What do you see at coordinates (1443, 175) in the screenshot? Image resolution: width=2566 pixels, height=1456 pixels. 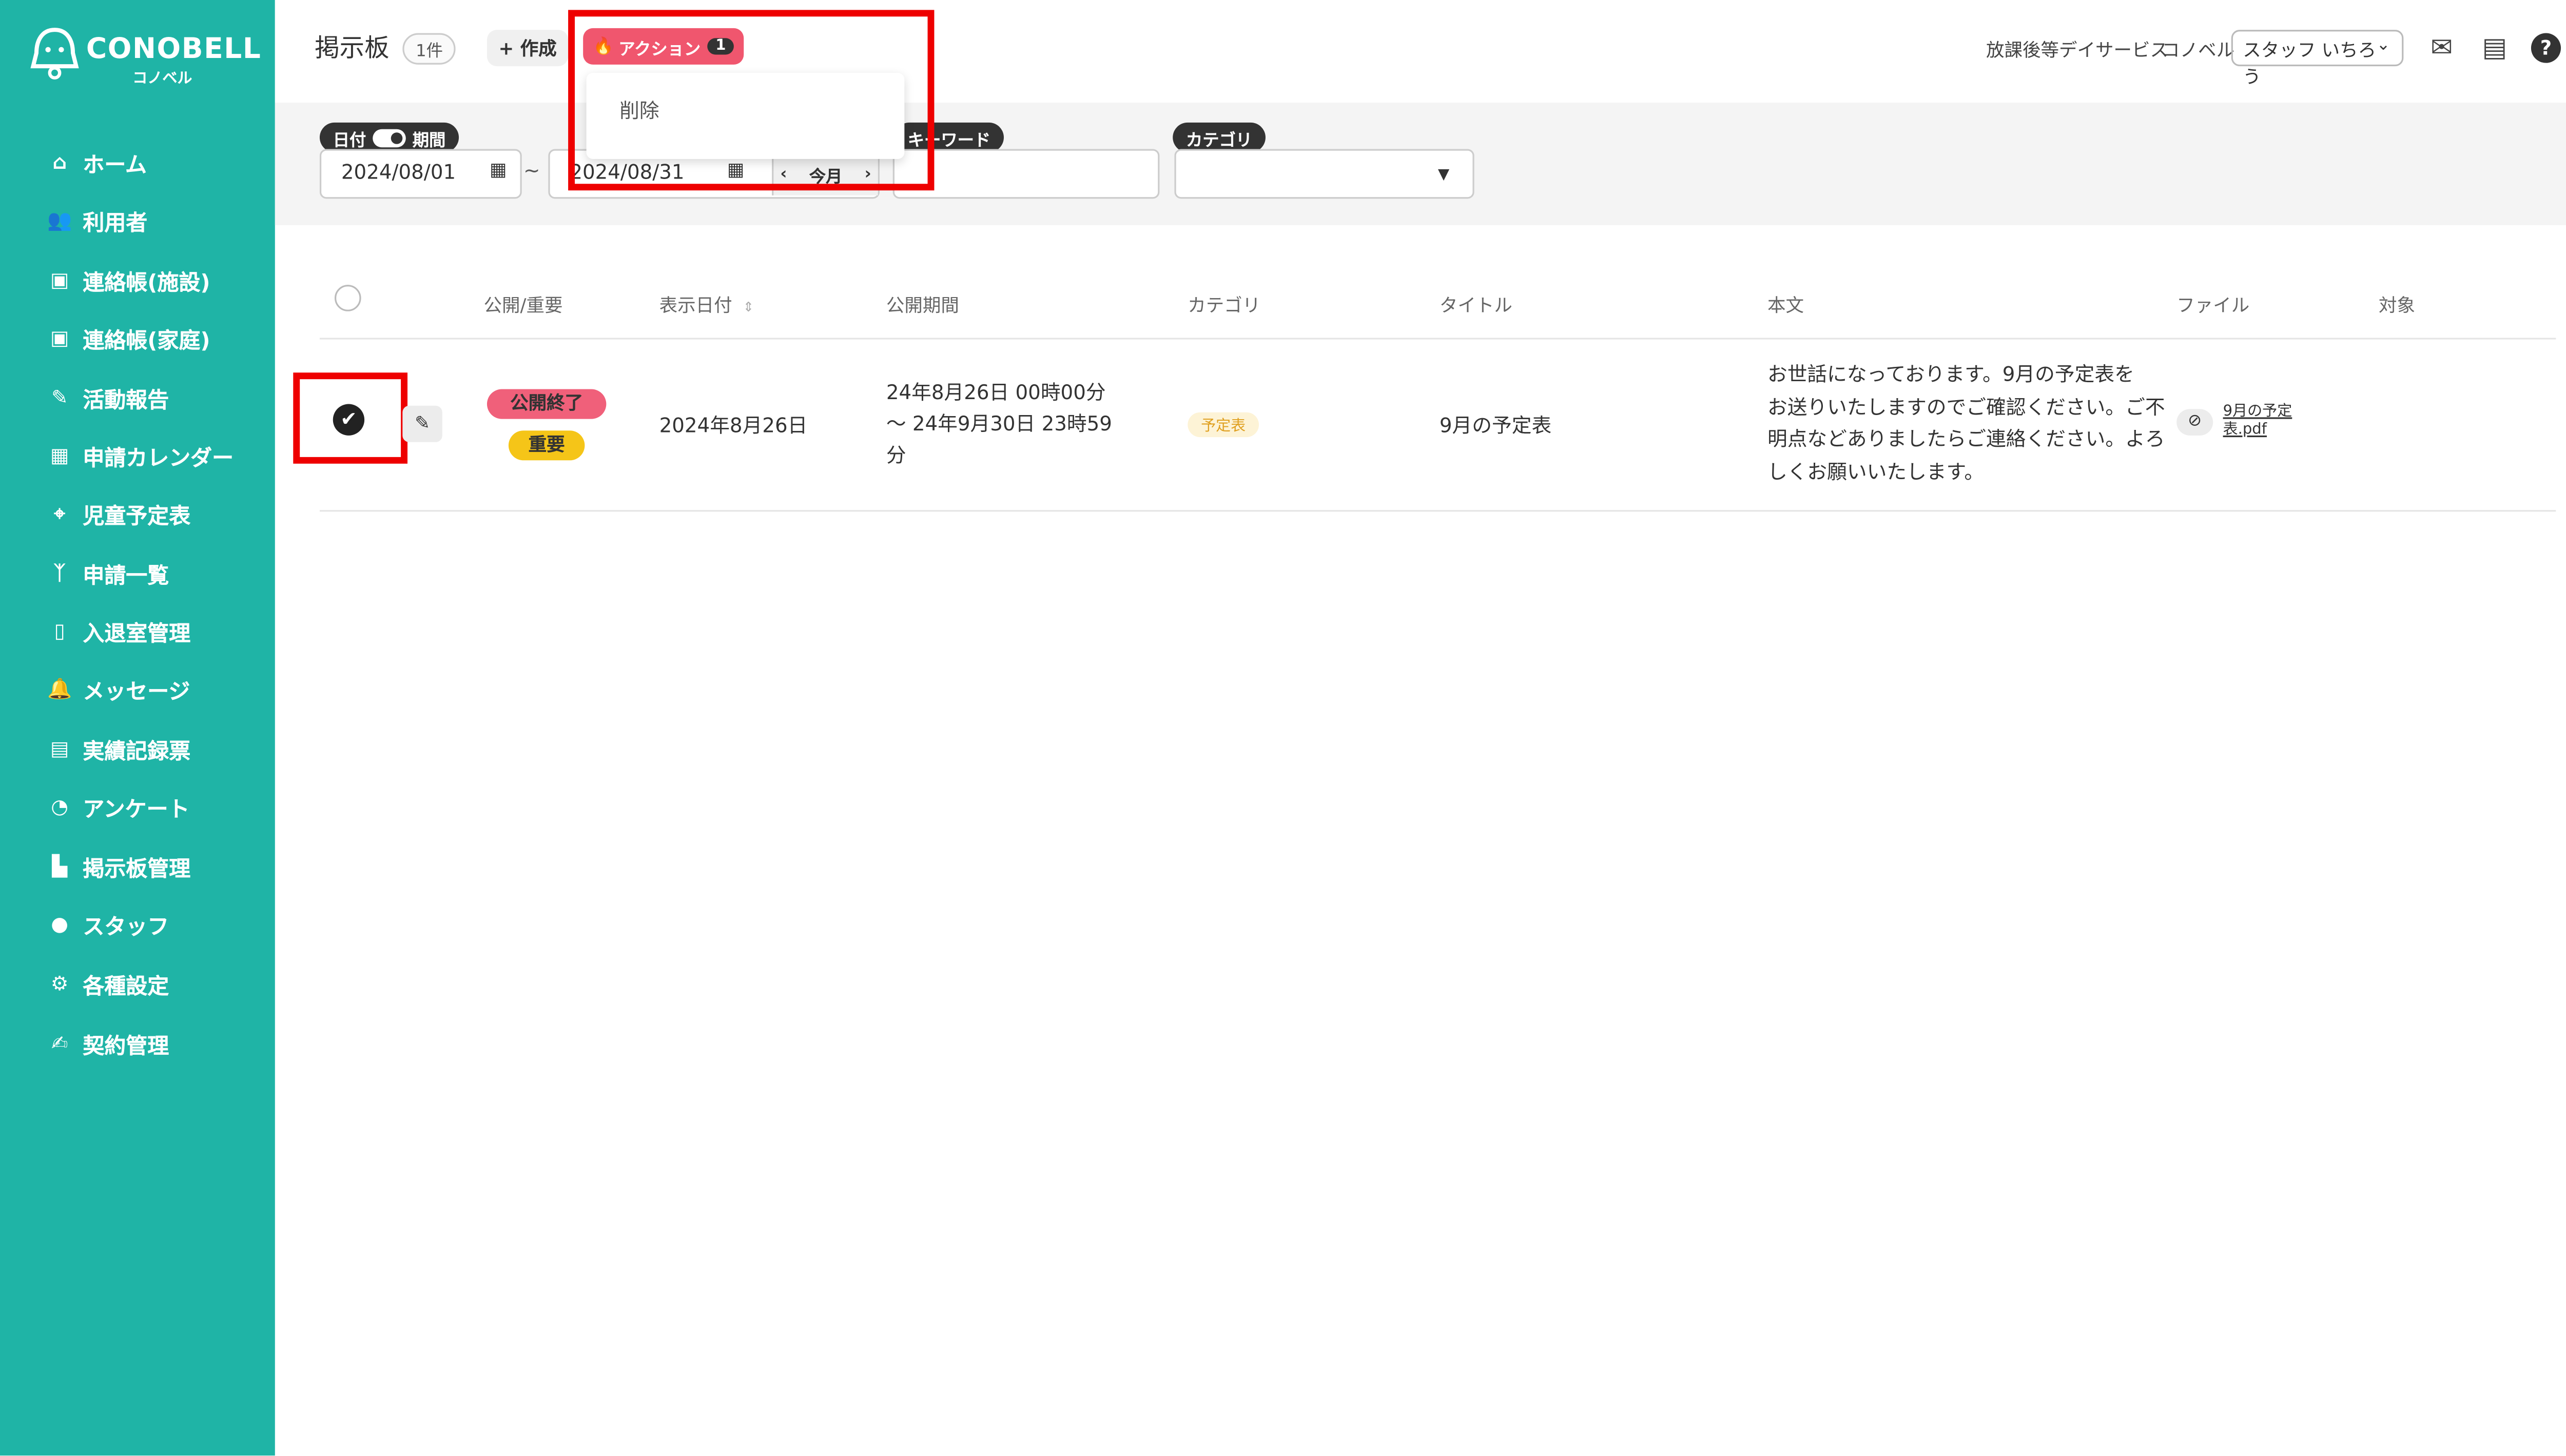 I see `caret-down-icon: ▼` at bounding box center [1443, 175].